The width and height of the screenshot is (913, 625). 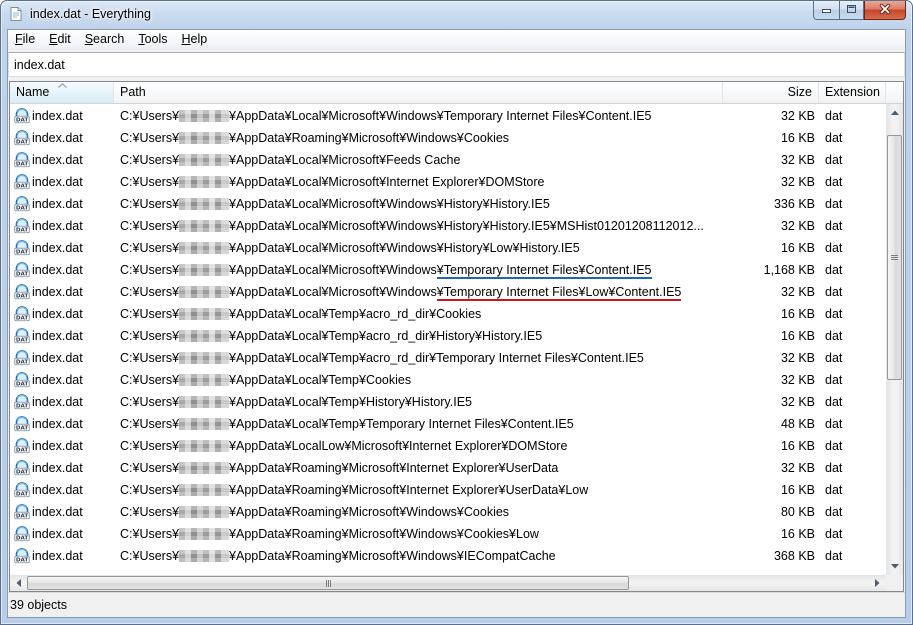 I want to click on column-header-size: Size, so click(x=771, y=92).